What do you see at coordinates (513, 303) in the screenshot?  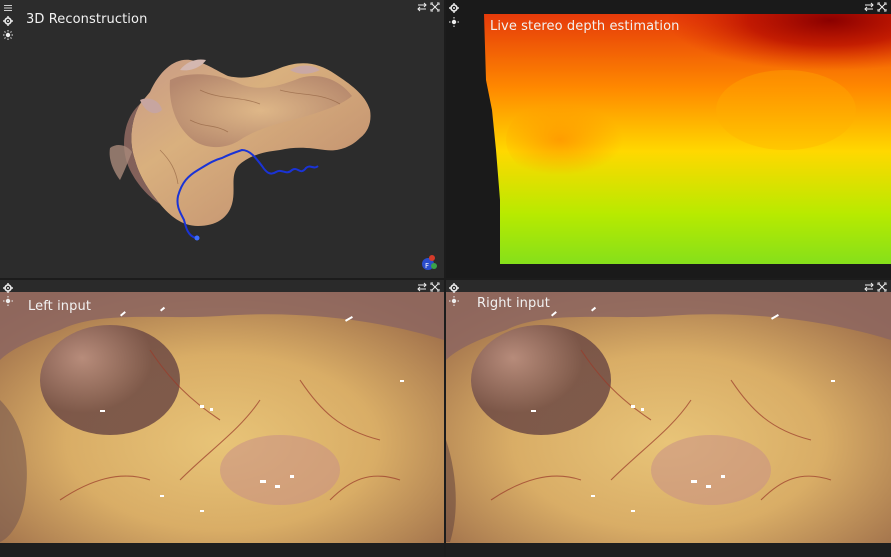 I see `pane-title: Right input` at bounding box center [513, 303].